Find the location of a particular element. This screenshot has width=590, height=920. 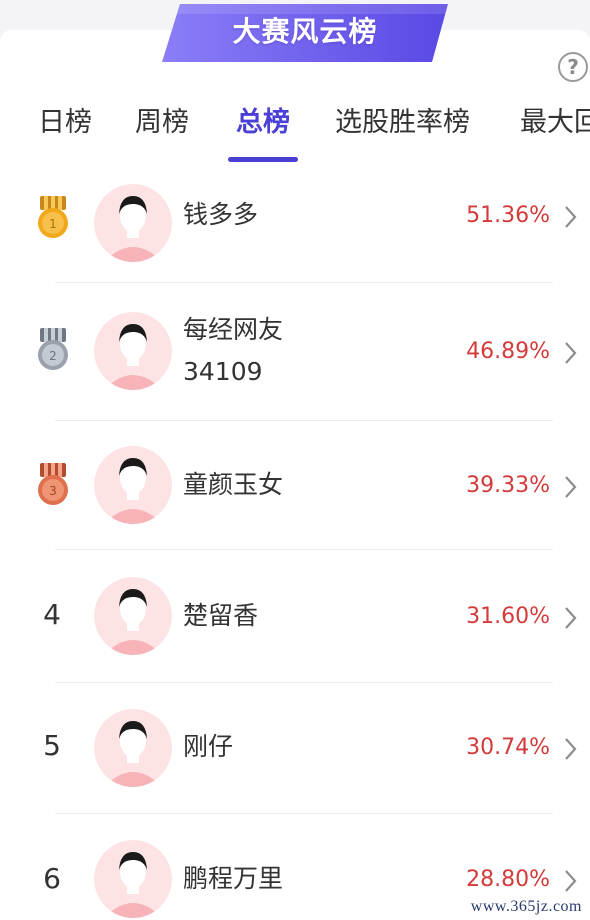

user-name: 每经网友 34109 is located at coordinates (293, 351).